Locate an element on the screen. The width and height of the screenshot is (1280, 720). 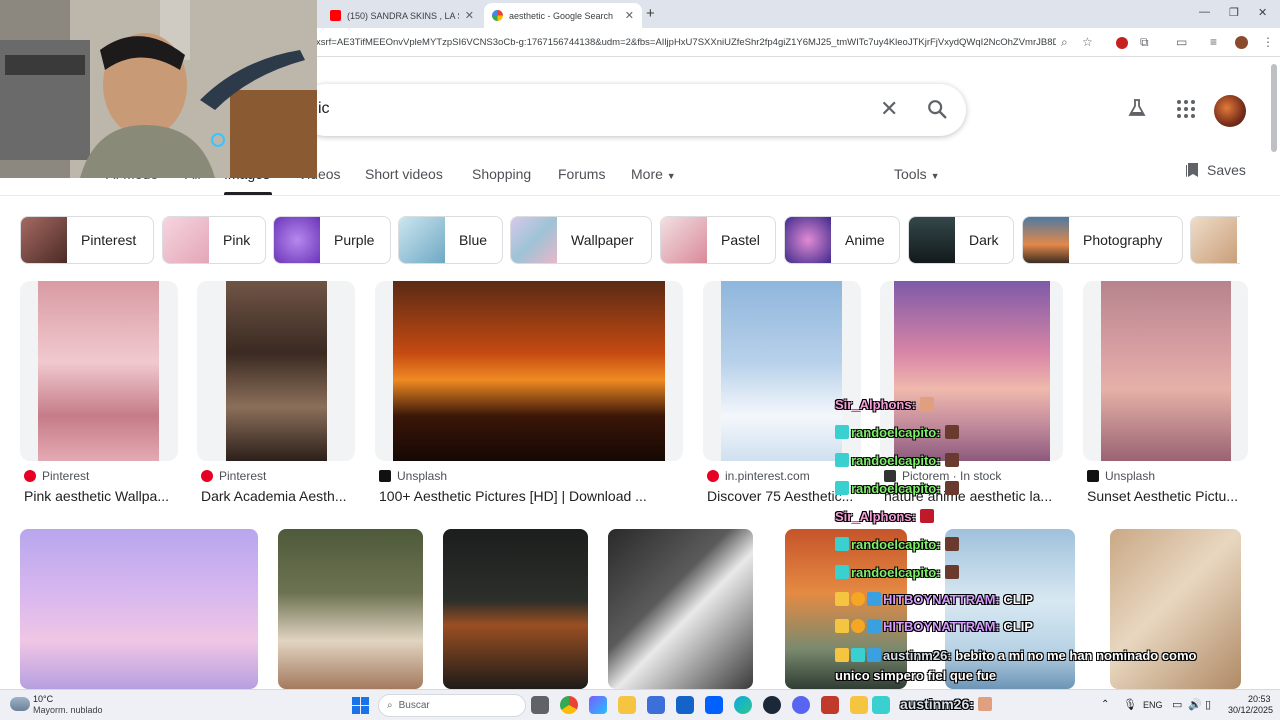
windows-start-icon is located at coordinates (360, 708).